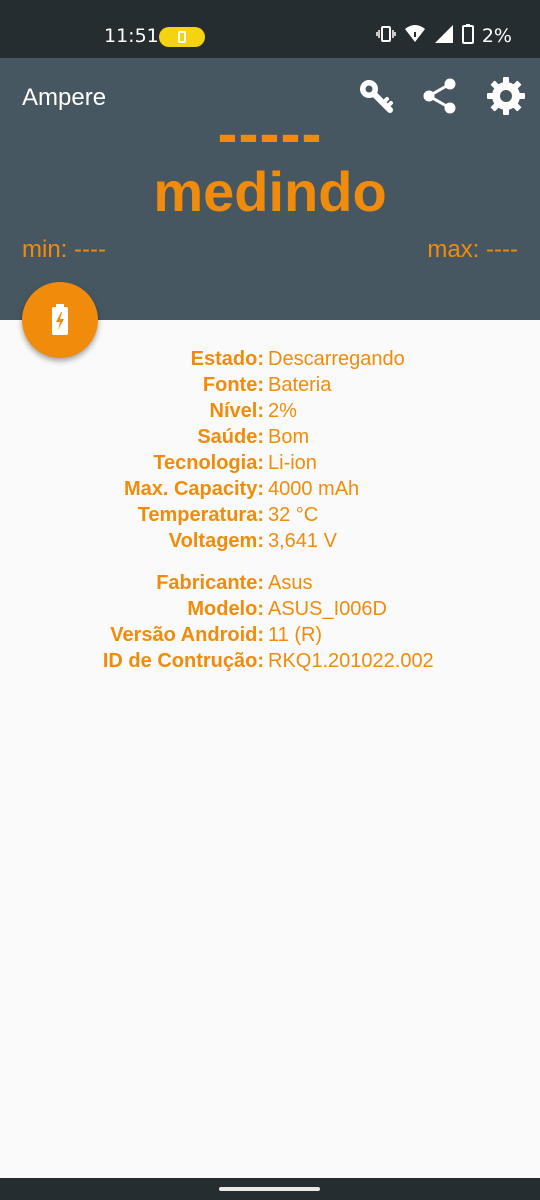 Image resolution: width=540 pixels, height=1200 pixels. Describe the element at coordinates (376, 96) in the screenshot. I see `key-icon` at that location.